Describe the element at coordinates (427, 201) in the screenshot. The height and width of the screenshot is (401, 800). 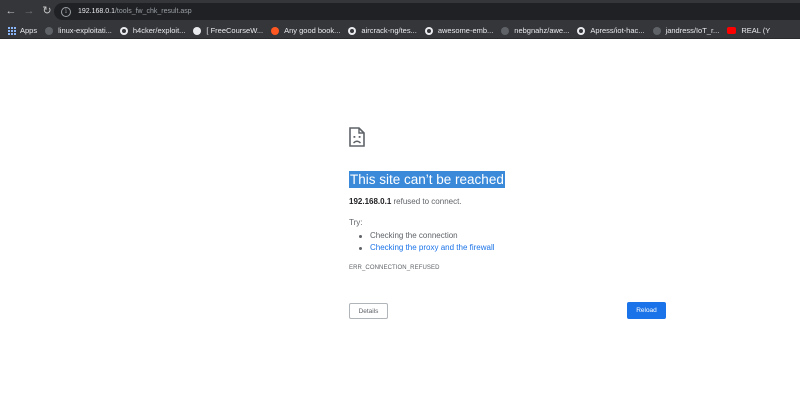
I see `error-message-text: refused to connect.` at that location.